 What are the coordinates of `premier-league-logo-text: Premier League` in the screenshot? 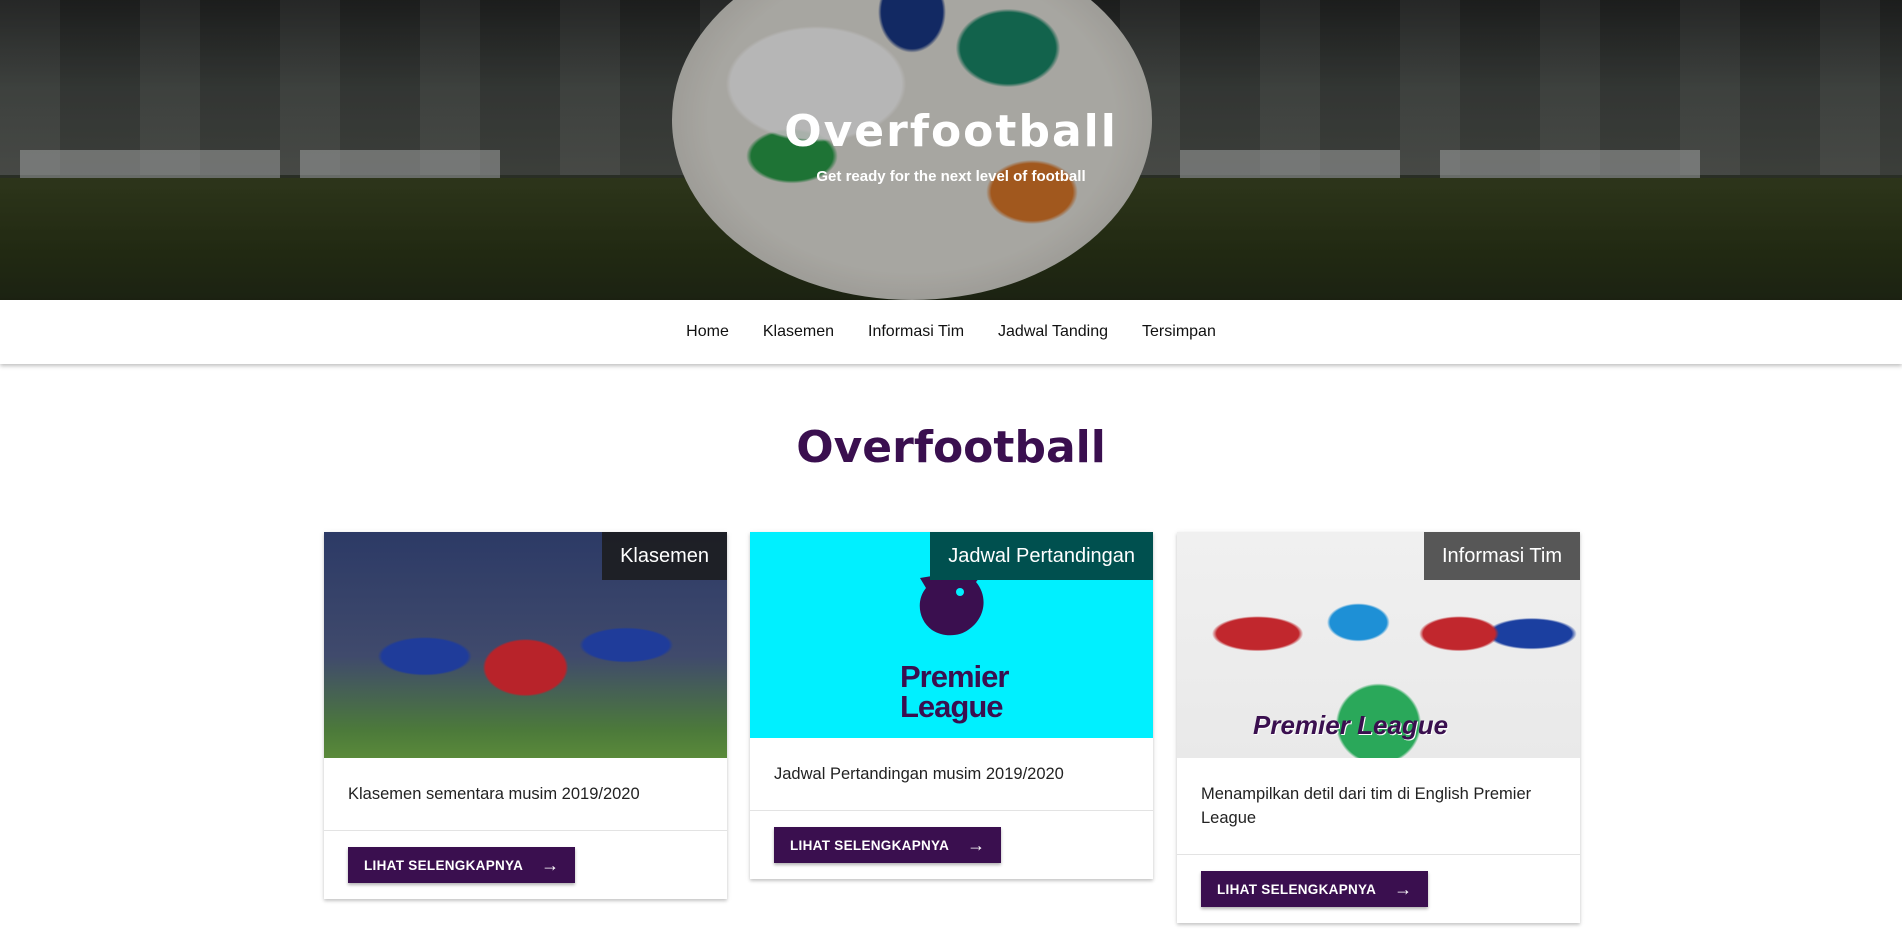 It's located at (954, 691).